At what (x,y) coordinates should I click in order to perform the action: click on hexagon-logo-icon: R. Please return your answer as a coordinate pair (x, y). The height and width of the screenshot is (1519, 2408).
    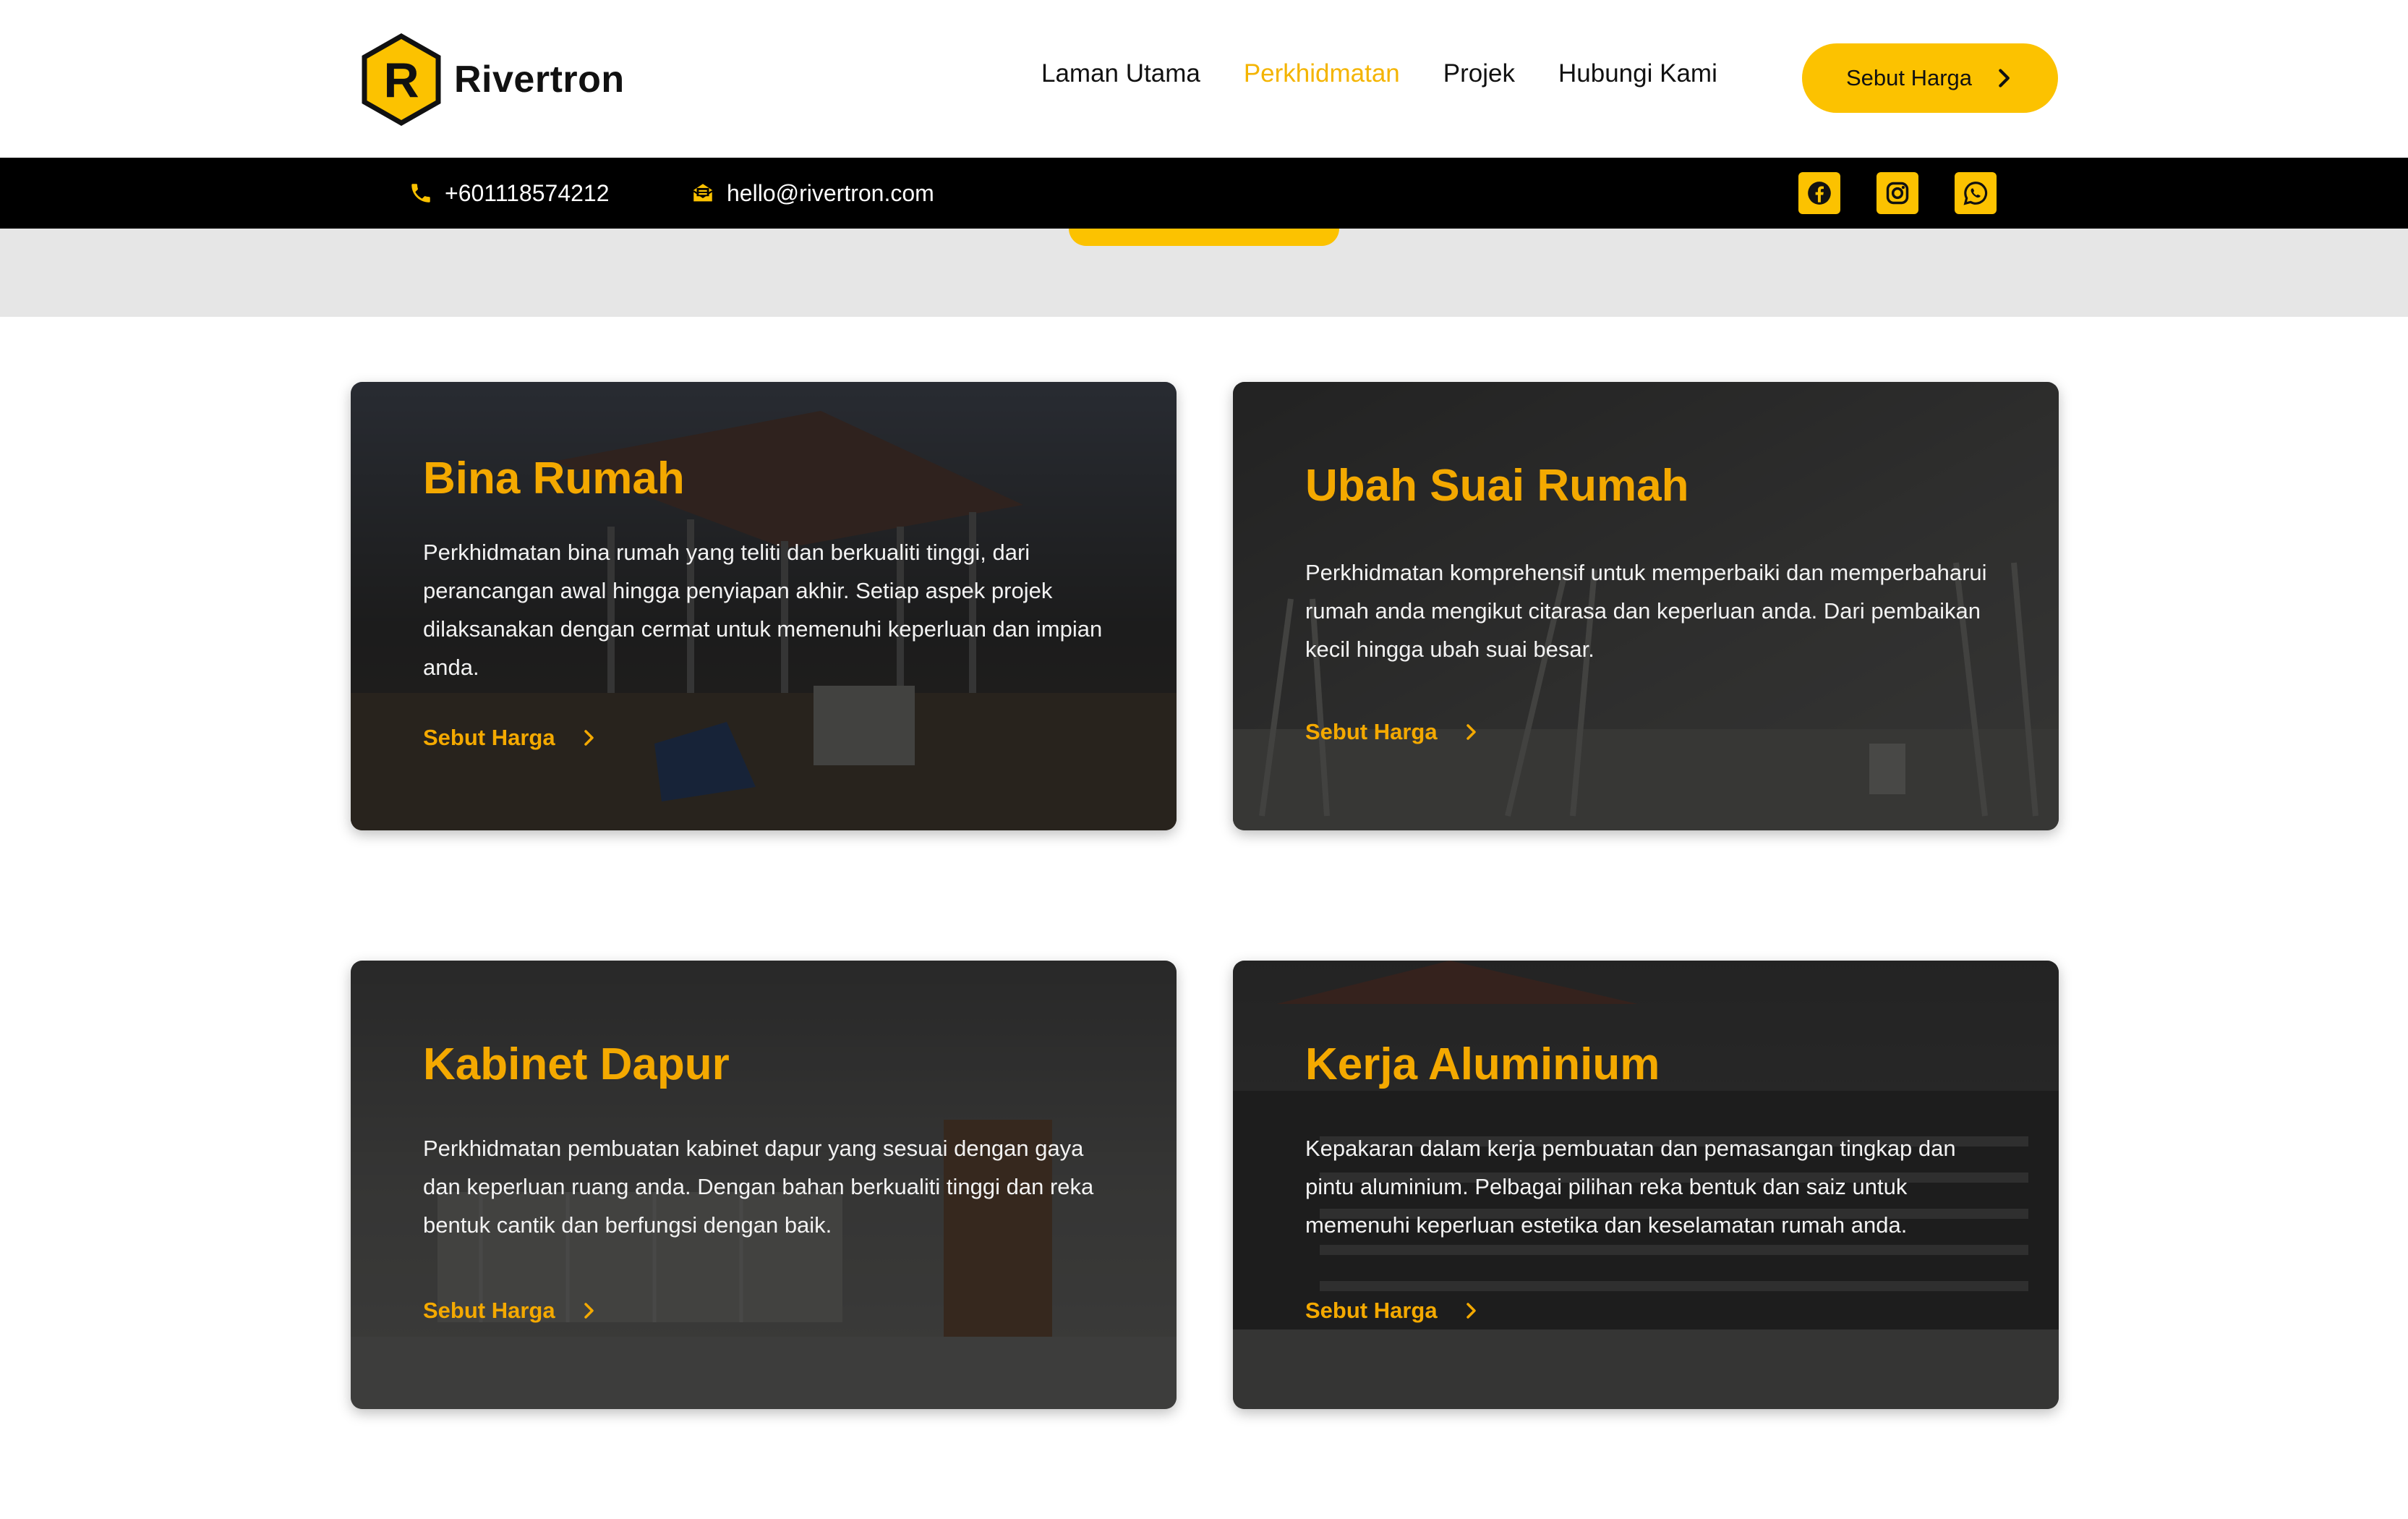
    Looking at the image, I should click on (401, 80).